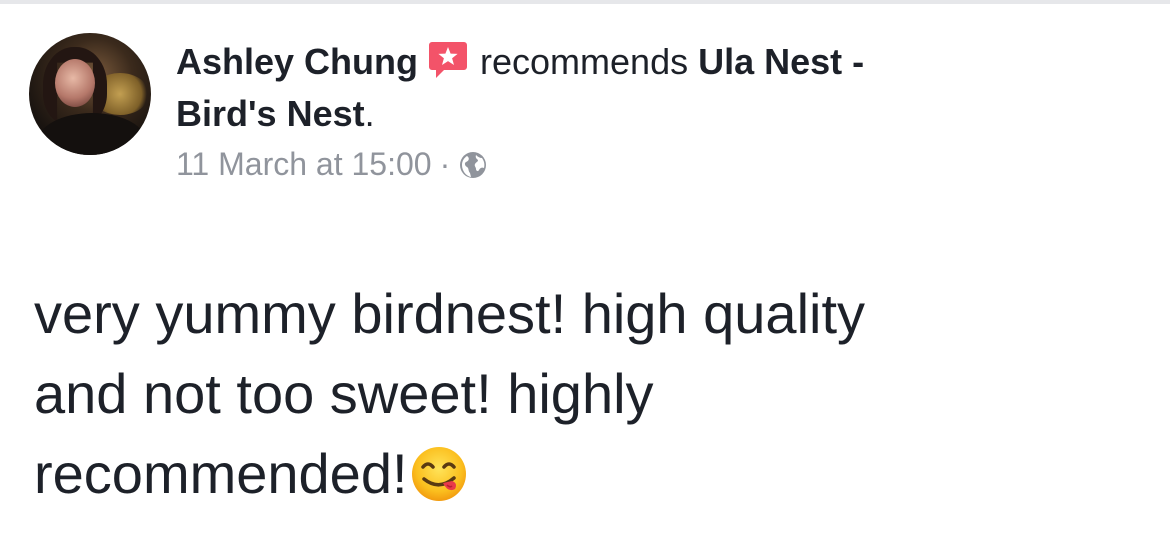 This screenshot has height=551, width=1170. I want to click on post-body-line-1: very yummy birdnest! high quality, so click(450, 313).